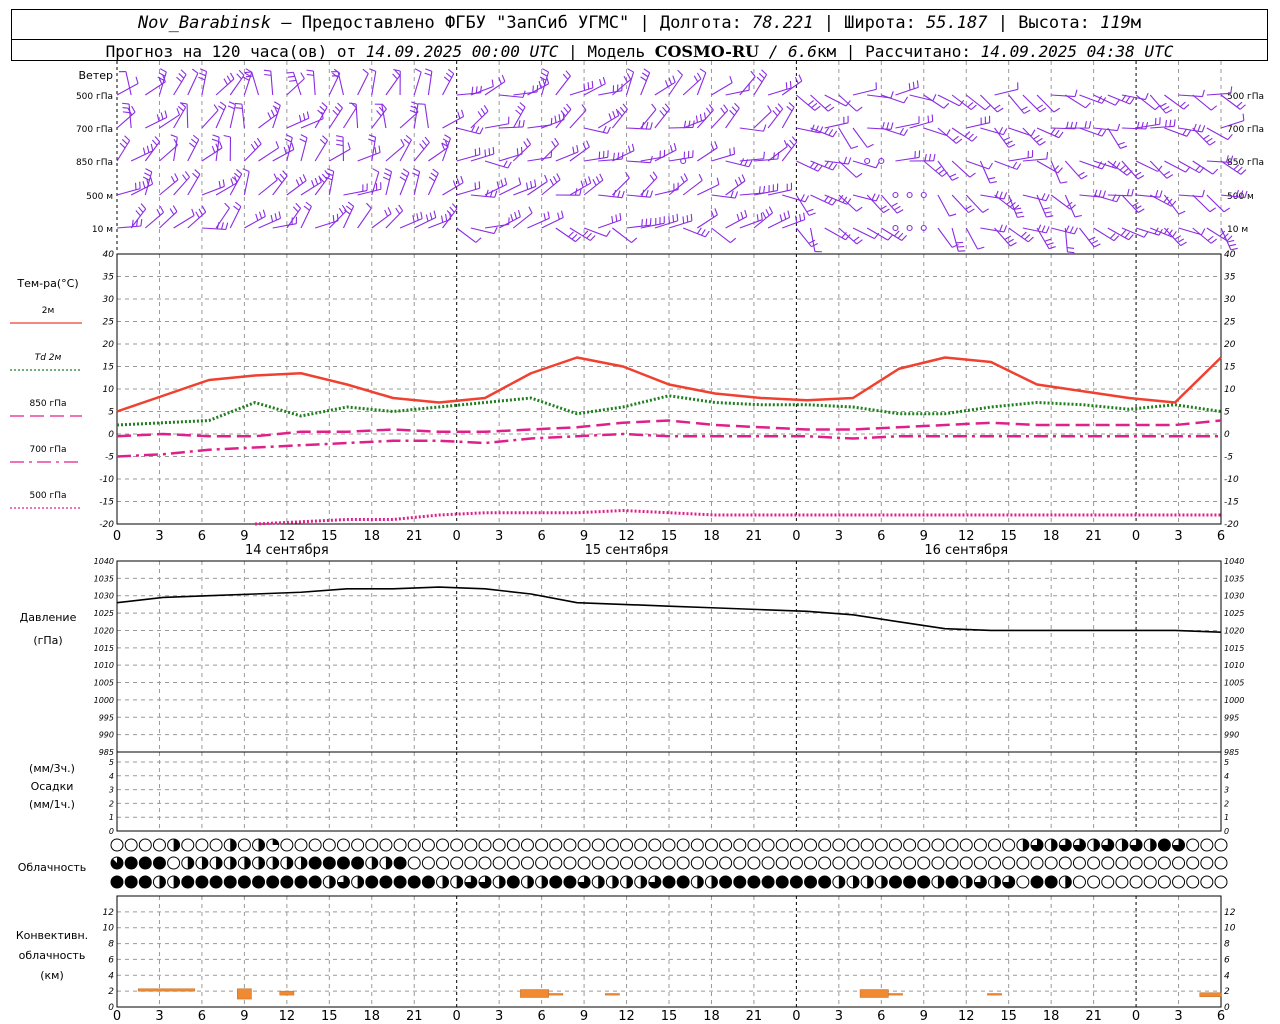  Describe the element at coordinates (159, 1016) in the screenshot. I see `conv-xtick-label: 3` at that location.